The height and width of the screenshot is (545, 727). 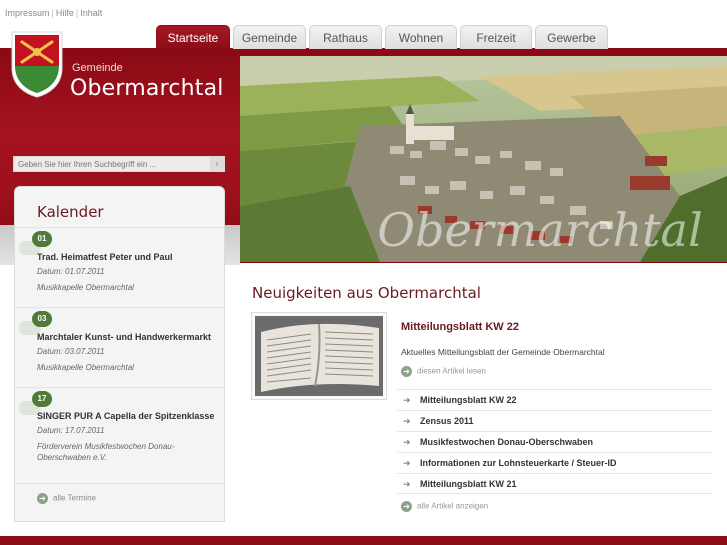 What do you see at coordinates (447, 421) in the screenshot?
I see `news-item-label: Zensus 2011` at bounding box center [447, 421].